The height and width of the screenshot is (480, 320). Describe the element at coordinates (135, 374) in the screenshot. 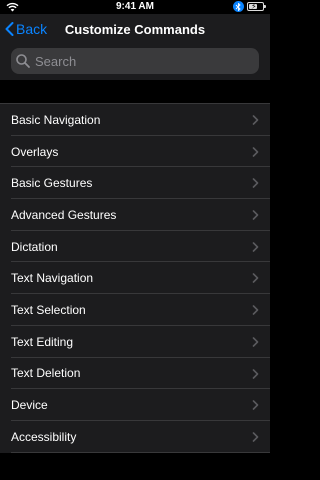

I see `command-row: Text Deletion` at that location.